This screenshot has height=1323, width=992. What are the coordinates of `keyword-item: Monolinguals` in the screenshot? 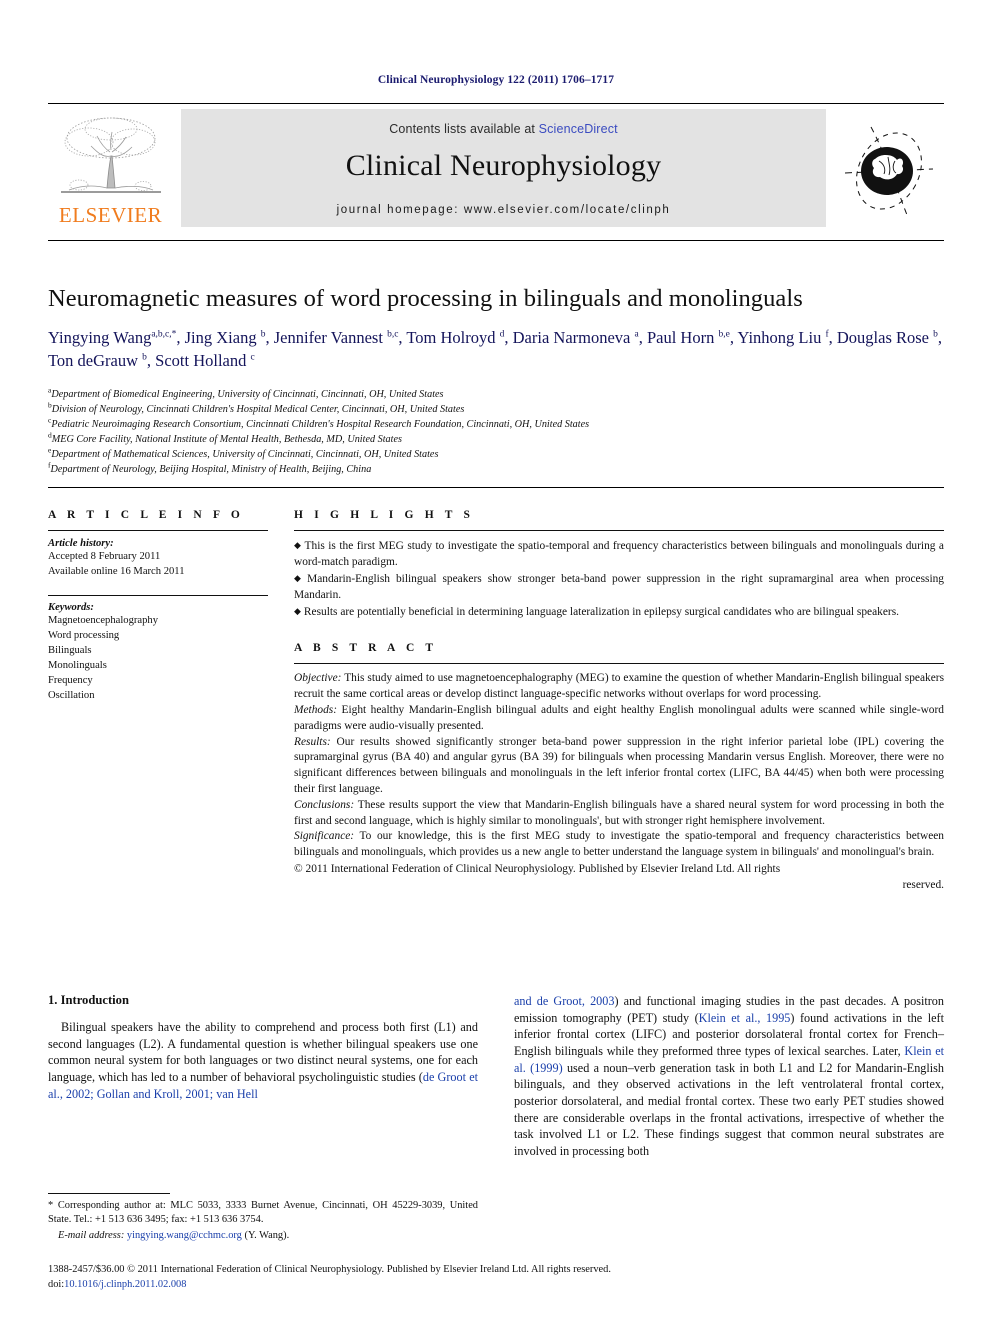 It's located at (77, 666).